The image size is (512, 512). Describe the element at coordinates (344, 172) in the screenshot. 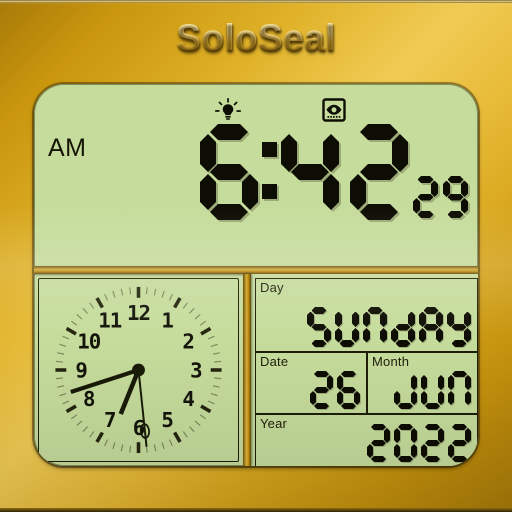

I see `minutes-digits` at that location.